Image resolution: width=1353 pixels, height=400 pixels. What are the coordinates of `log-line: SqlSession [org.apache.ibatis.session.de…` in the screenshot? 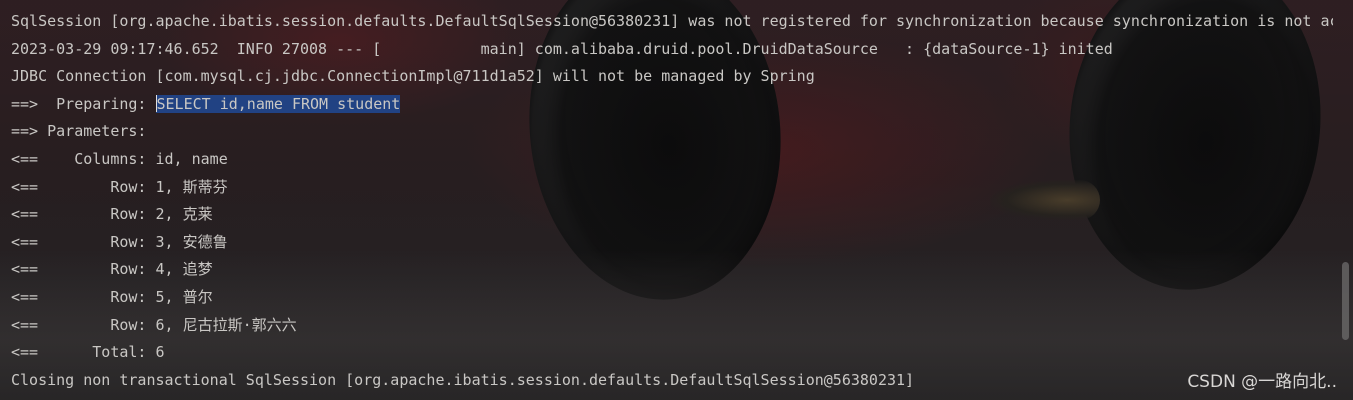 It's located at (672, 22).